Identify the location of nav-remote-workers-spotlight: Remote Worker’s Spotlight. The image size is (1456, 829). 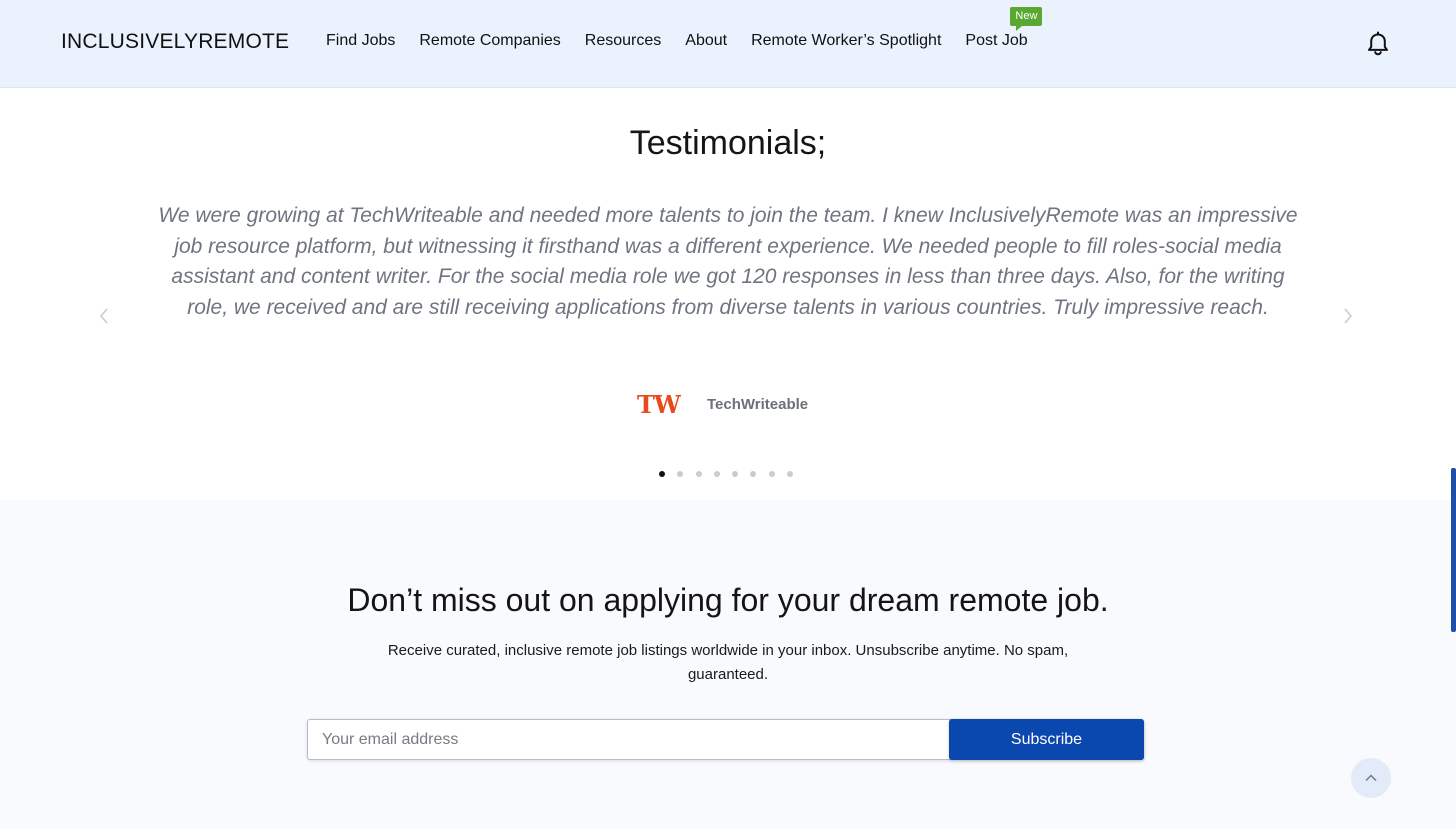
(846, 41).